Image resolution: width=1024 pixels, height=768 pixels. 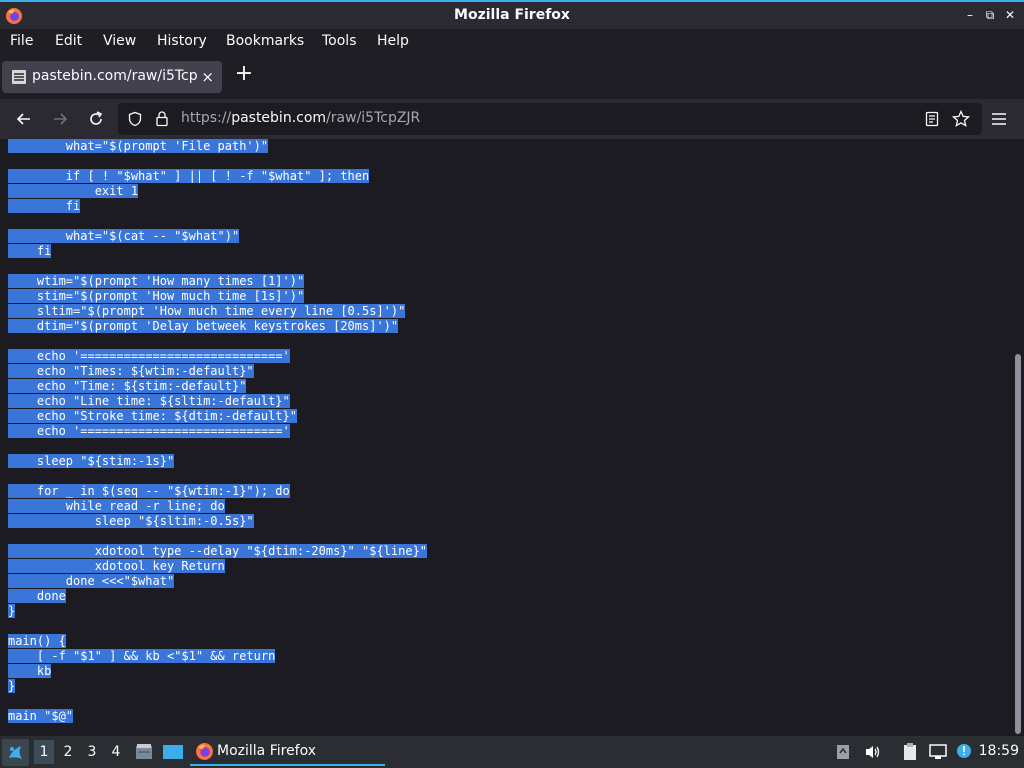 I want to click on code-line: what="$(prompt 'File path')", so click(x=217, y=146).